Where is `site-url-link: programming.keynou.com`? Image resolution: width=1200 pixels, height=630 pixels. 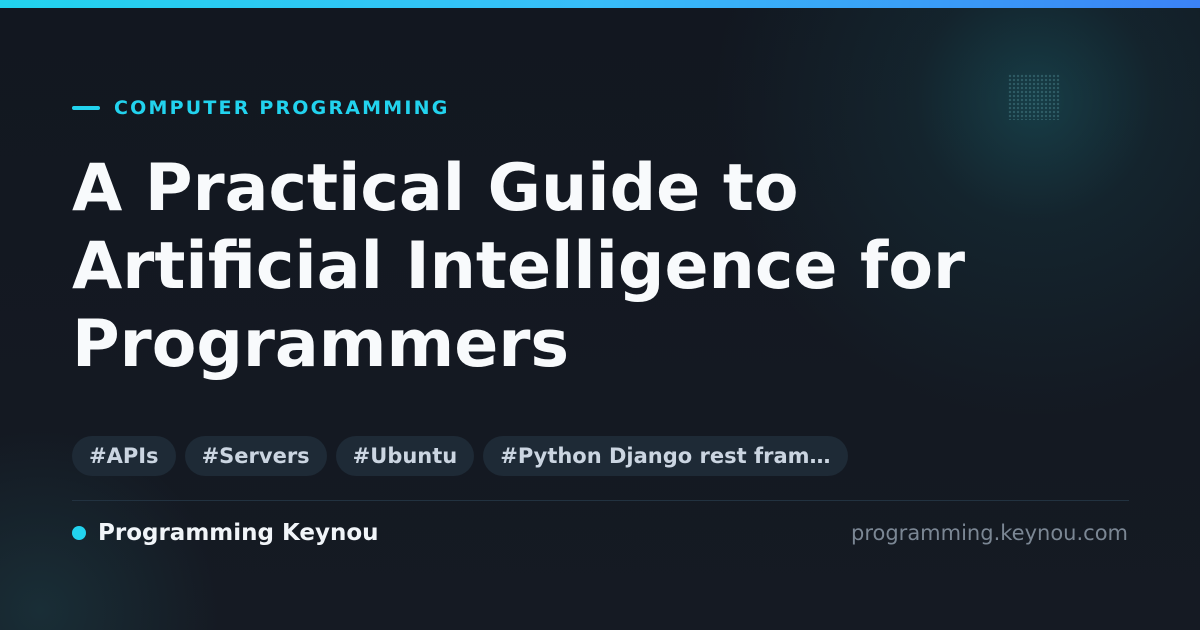 site-url-link: programming.keynou.com is located at coordinates (989, 533).